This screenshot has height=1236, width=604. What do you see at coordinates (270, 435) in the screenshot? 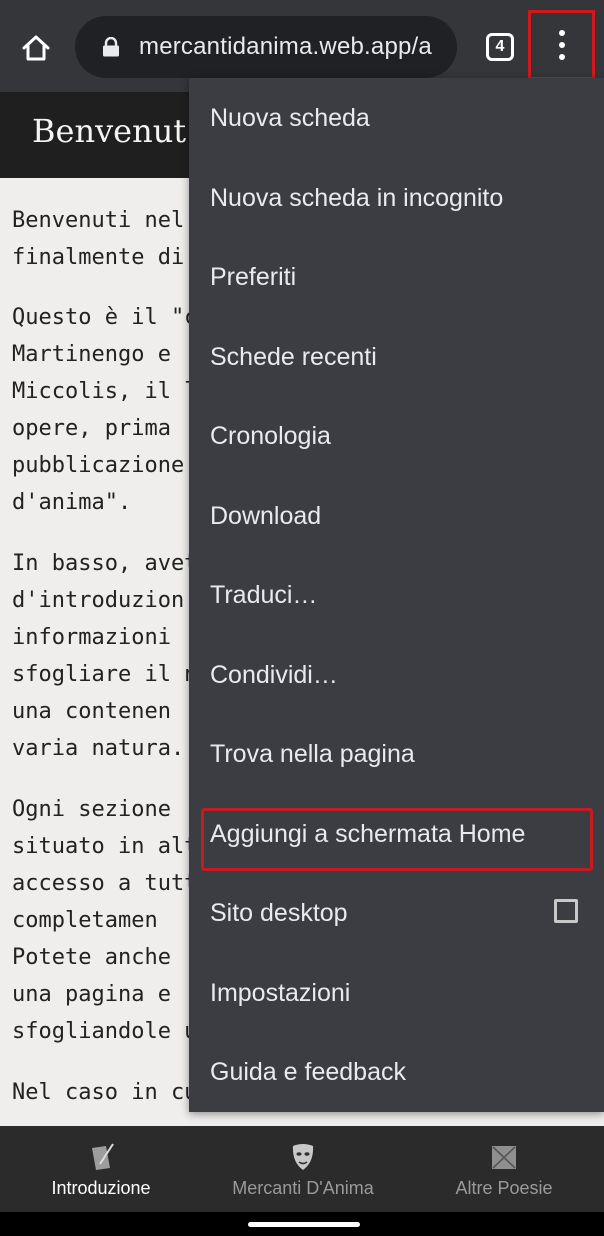
I see `menu-item-label: Cronologia` at bounding box center [270, 435].